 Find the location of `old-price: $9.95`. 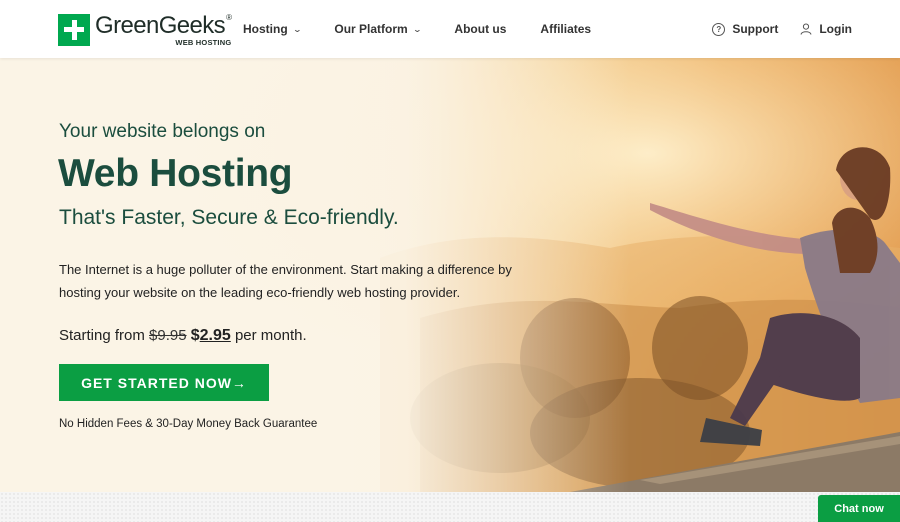

old-price: $9.95 is located at coordinates (168, 335).